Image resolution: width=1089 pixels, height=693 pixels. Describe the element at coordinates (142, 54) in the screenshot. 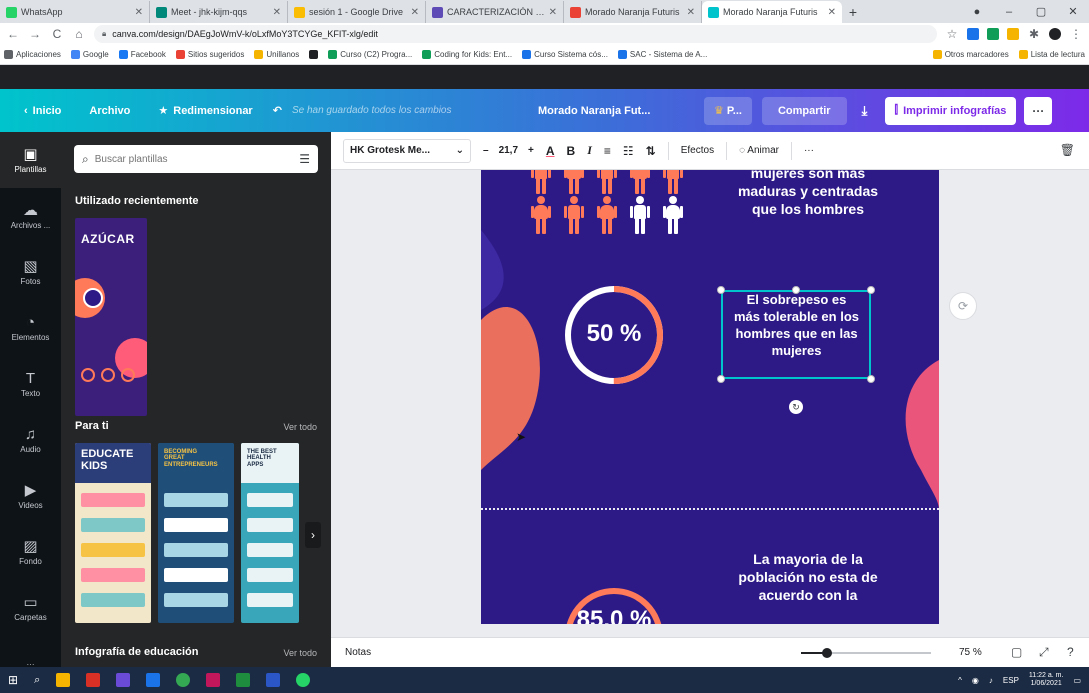

I see `bookmark-item: Facebook` at that location.